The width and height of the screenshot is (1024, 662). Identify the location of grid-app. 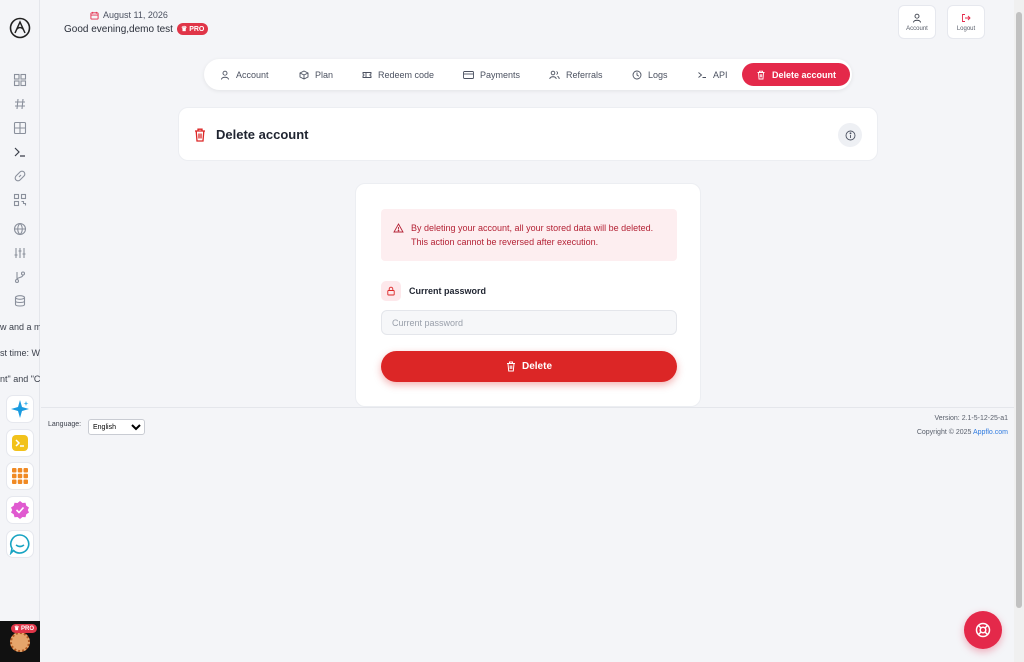
(20, 476).